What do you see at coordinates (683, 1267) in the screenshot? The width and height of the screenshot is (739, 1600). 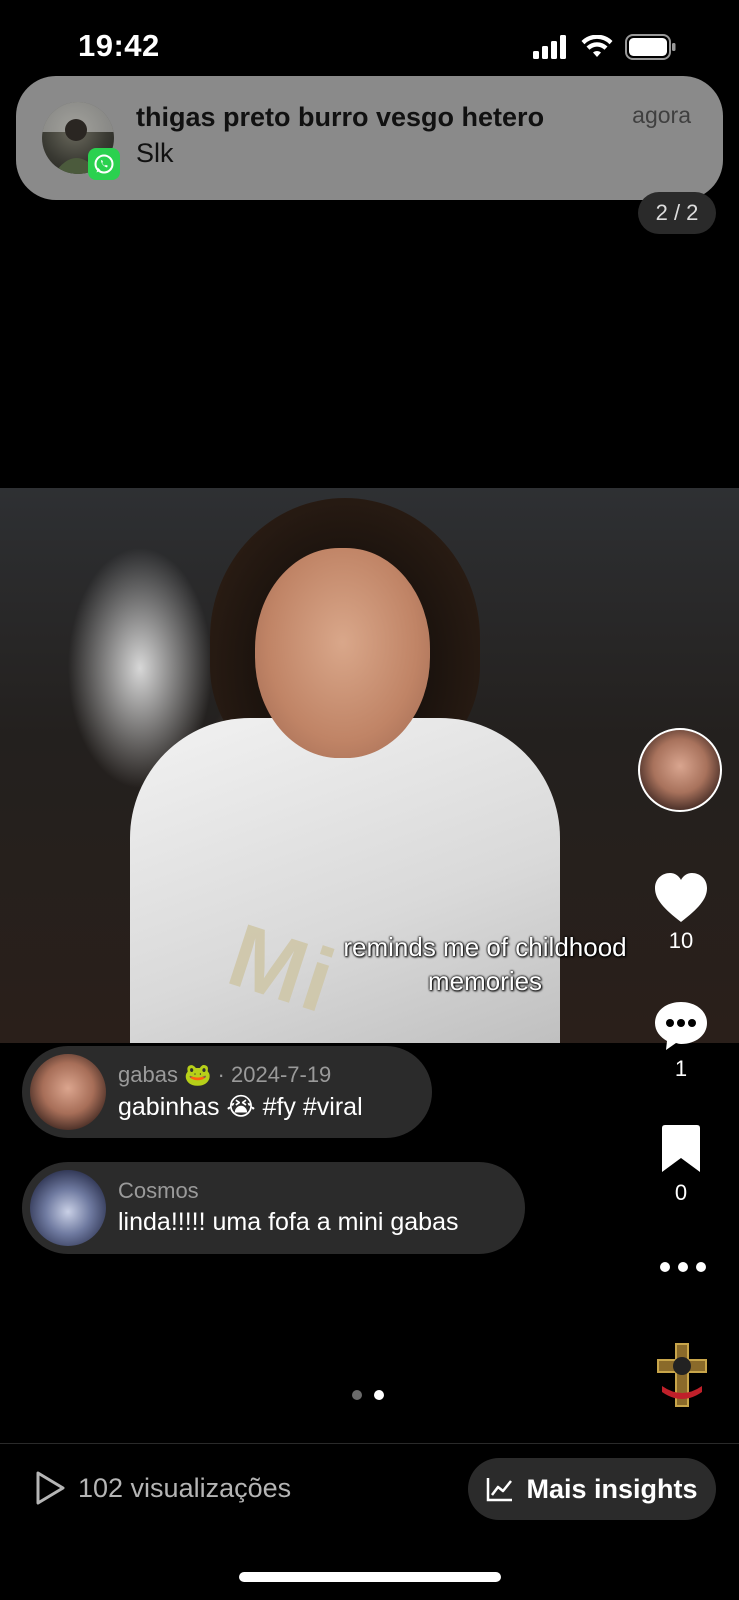 I see `more-options-icon` at bounding box center [683, 1267].